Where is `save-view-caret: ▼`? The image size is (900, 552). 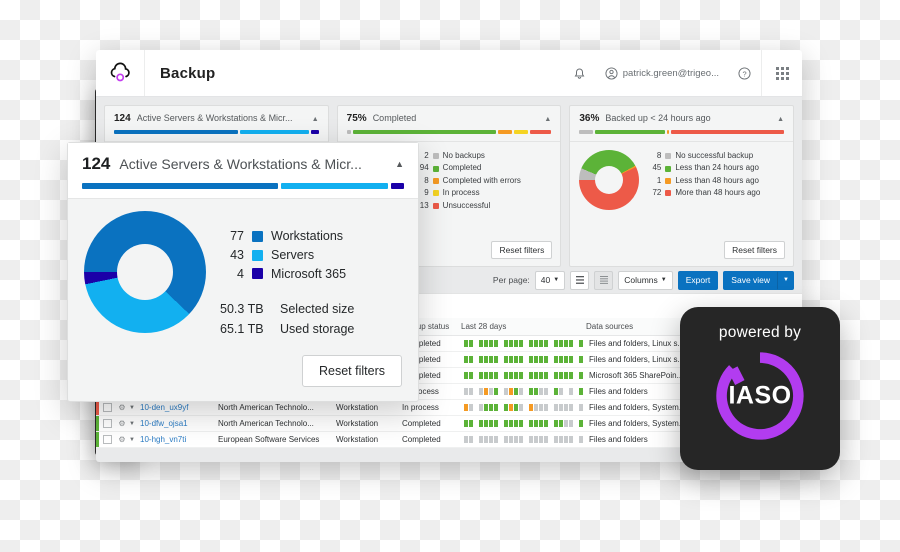
save-view-caret: ▼ is located at coordinates (786, 280).